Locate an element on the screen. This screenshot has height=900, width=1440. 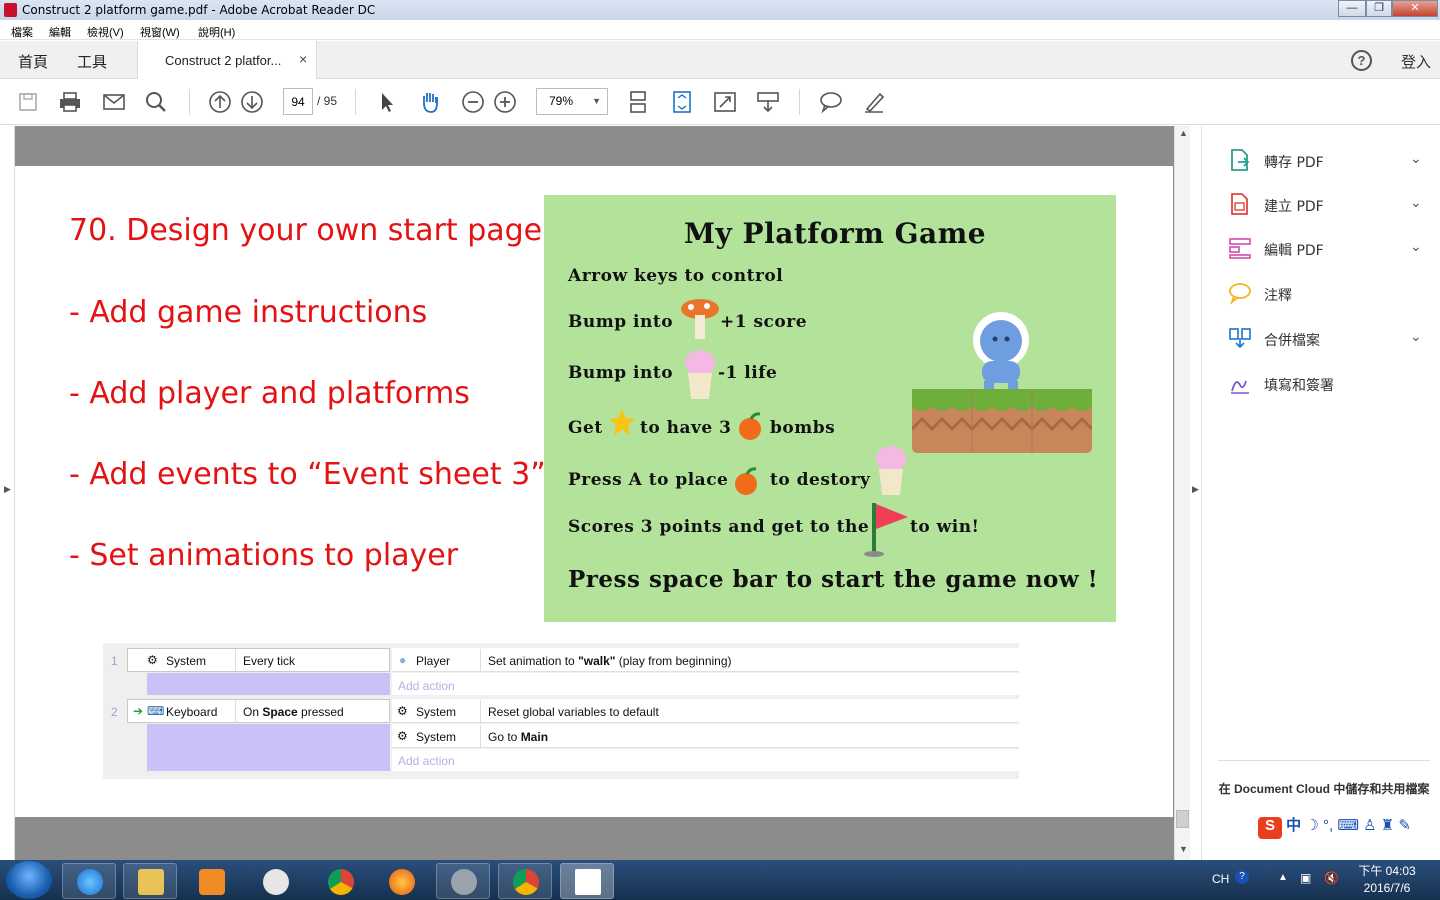
minimize-button: — is located at coordinates (1352, 8).